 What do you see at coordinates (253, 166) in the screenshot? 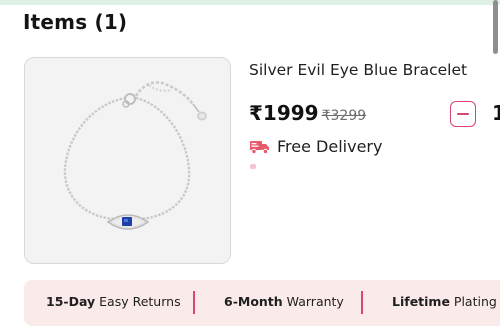
I see `info-dot` at bounding box center [253, 166].